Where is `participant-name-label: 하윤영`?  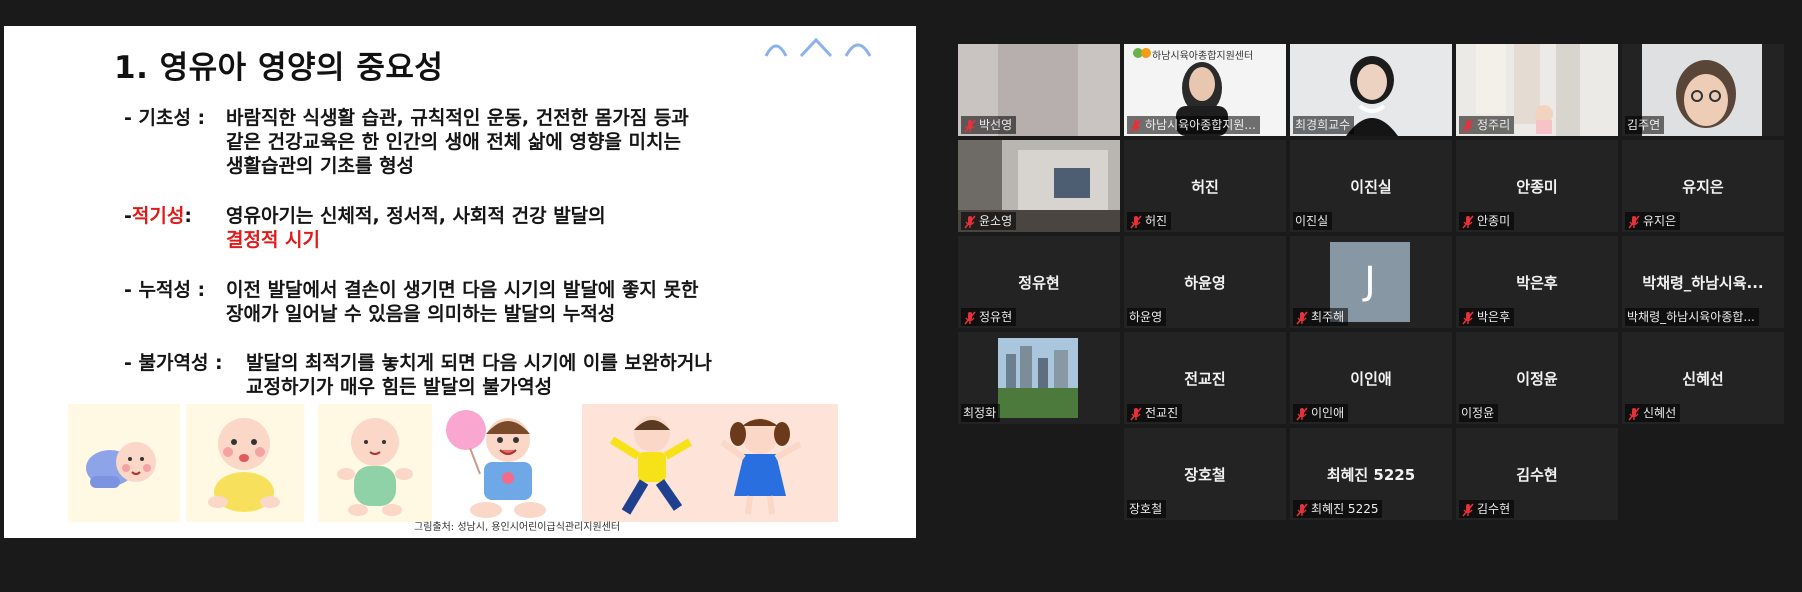 participant-name-label: 하윤영 is located at coordinates (1147, 317).